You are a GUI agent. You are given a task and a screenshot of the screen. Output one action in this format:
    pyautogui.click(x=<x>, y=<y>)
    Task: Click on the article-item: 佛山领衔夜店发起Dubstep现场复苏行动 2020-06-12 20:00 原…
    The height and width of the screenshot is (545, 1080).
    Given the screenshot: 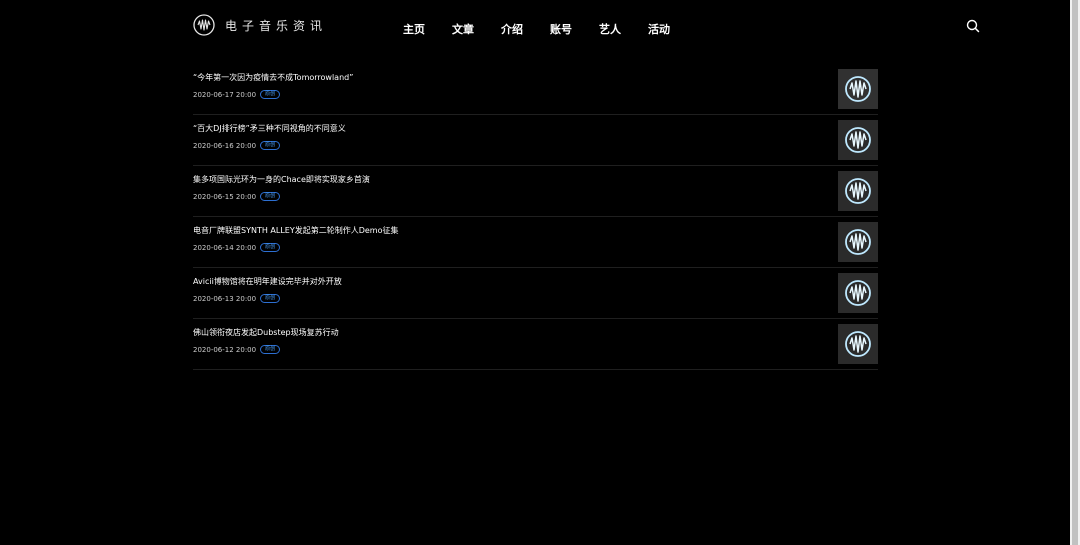 What is the action you would take?
    pyautogui.click(x=535, y=344)
    